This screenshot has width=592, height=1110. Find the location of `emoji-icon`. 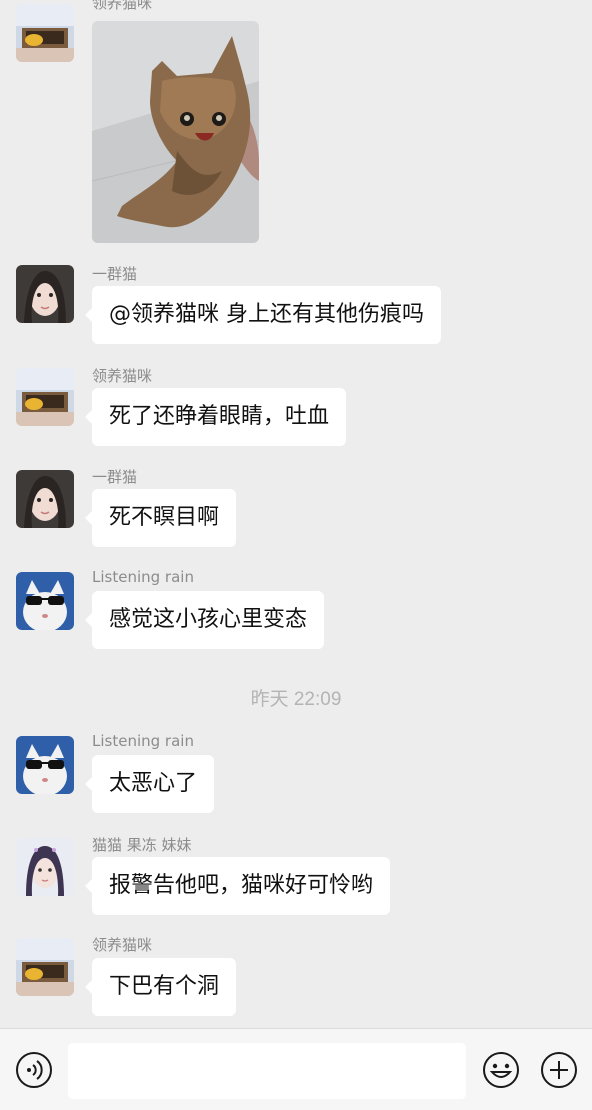

emoji-icon is located at coordinates (501, 1070).